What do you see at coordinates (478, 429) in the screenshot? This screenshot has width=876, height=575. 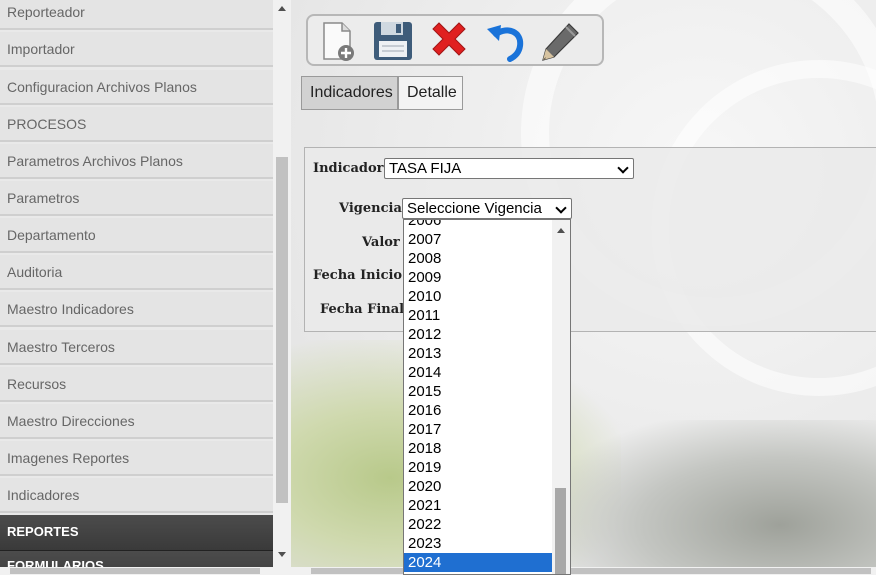 I see `vigencia-option-2017: 2017` at bounding box center [478, 429].